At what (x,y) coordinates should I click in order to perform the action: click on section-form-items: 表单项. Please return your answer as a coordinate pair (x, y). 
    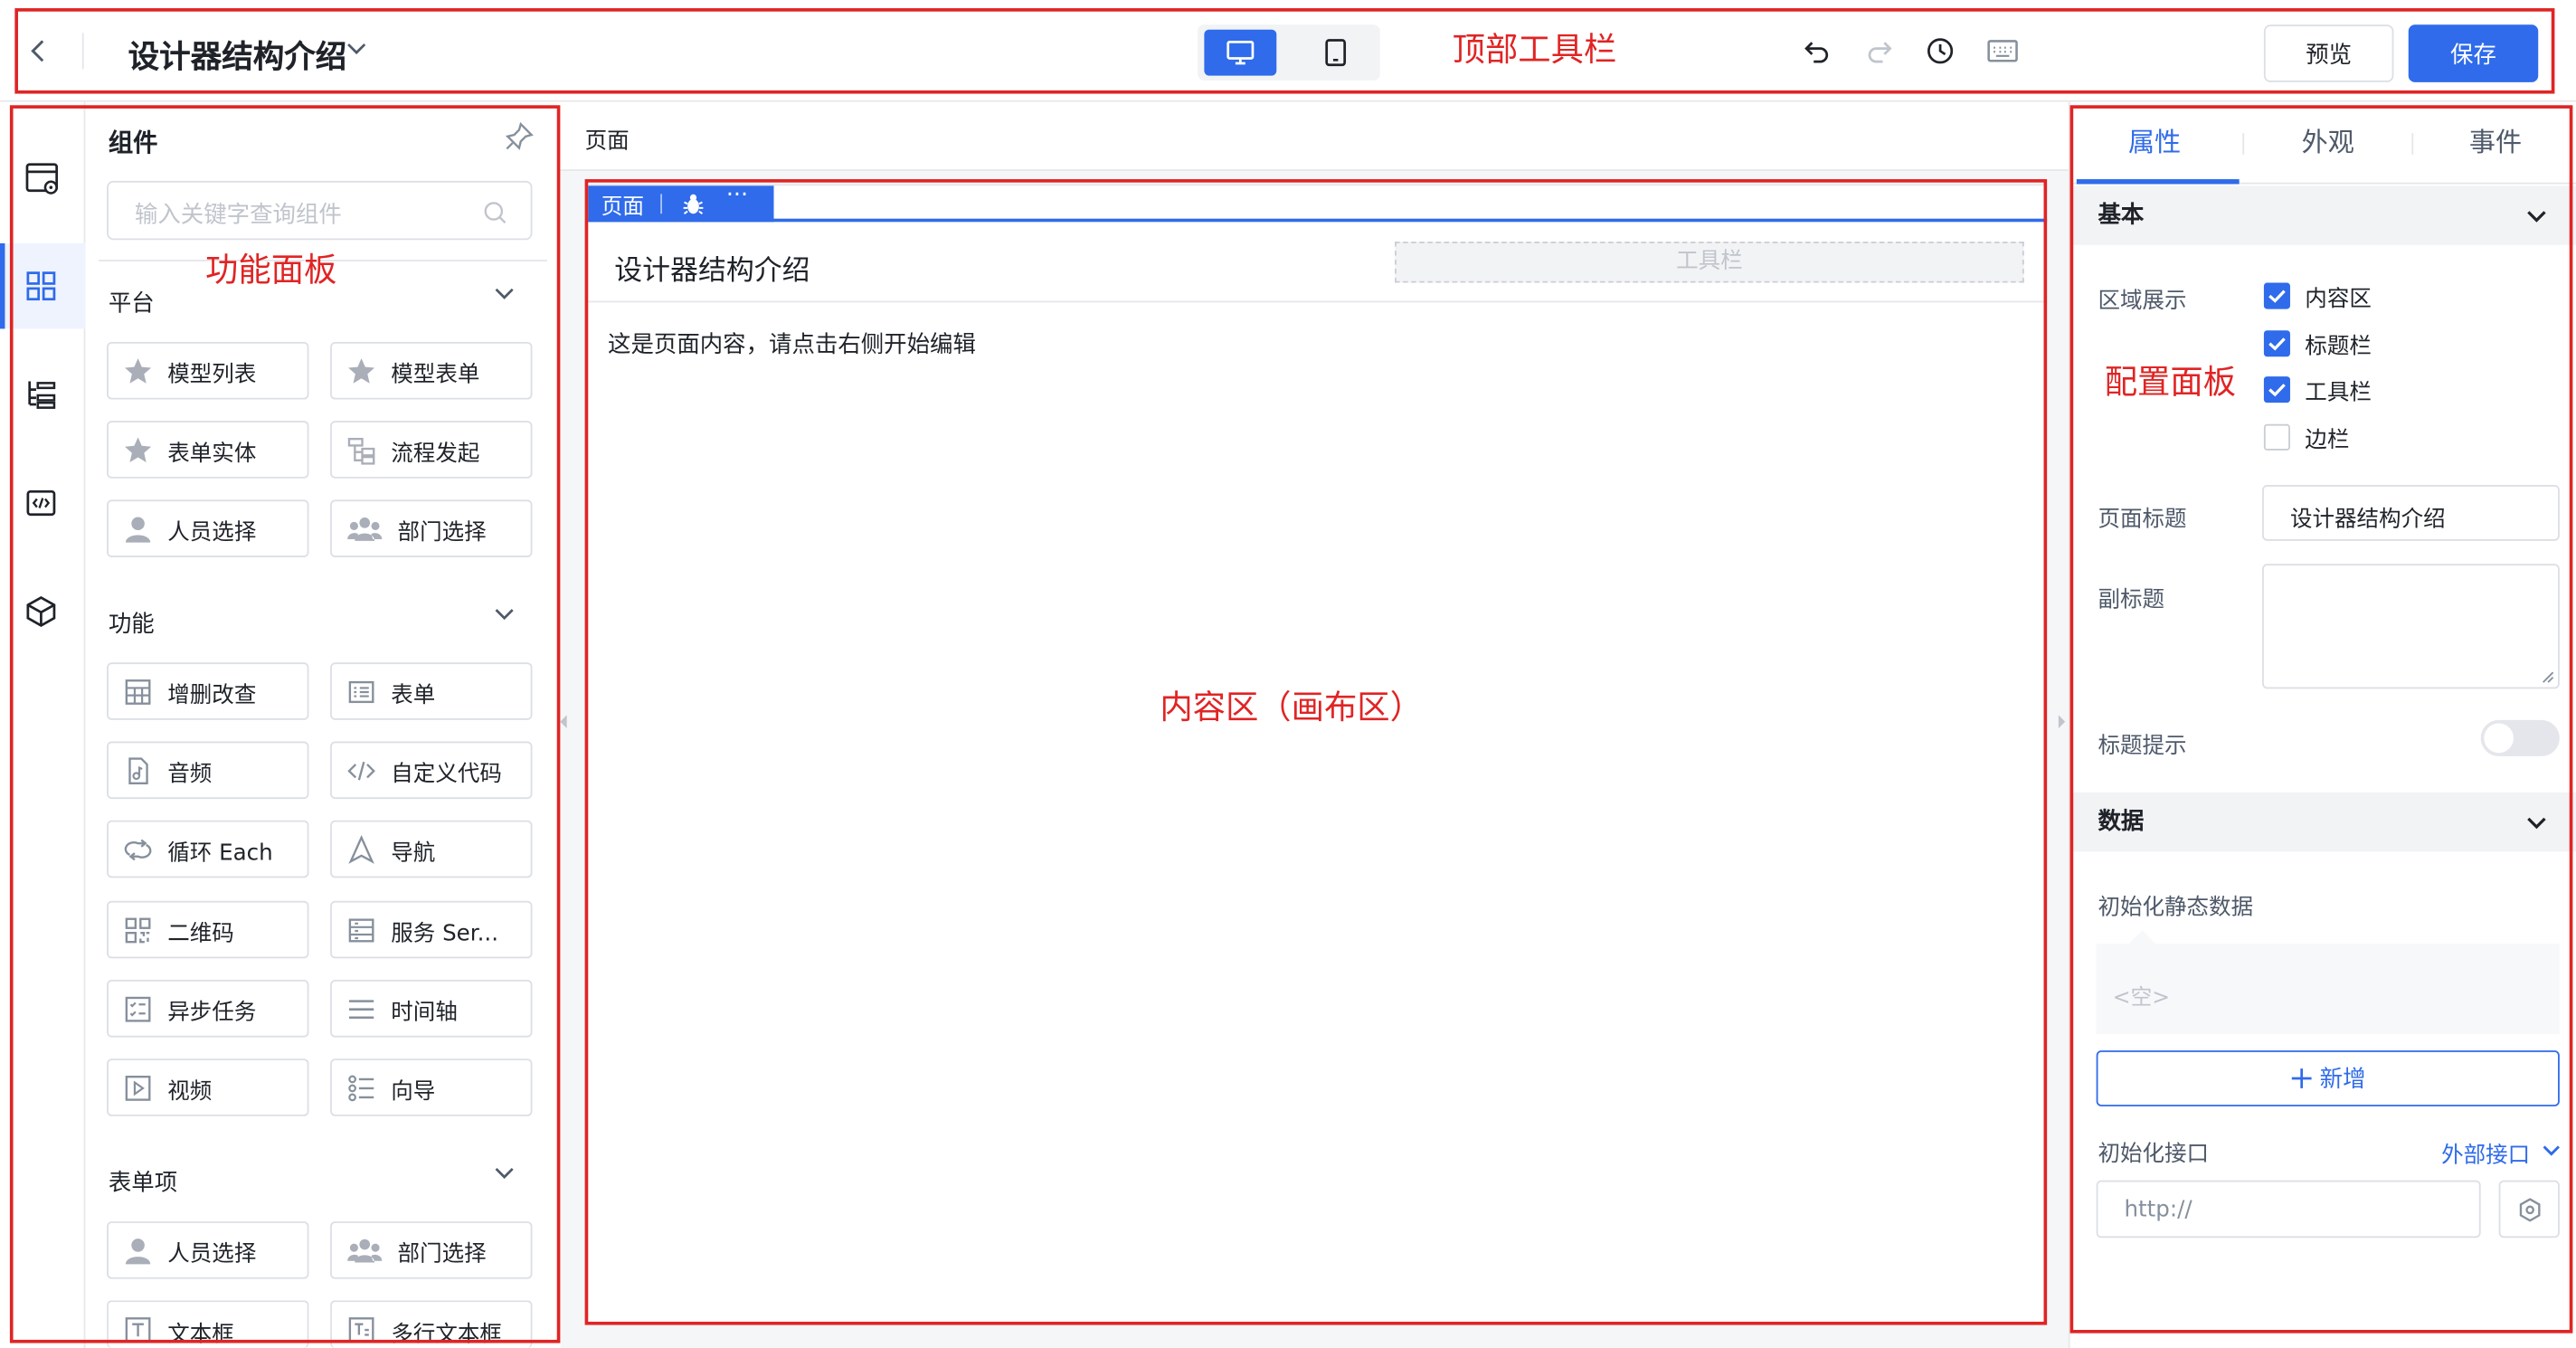
    Looking at the image, I should click on (143, 1181).